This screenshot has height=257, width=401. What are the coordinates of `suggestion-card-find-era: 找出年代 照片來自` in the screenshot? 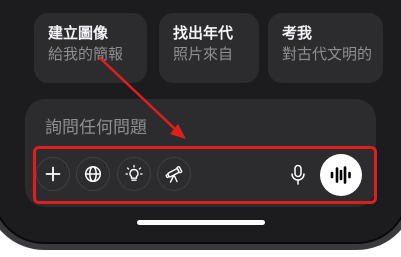 It's located at (209, 48).